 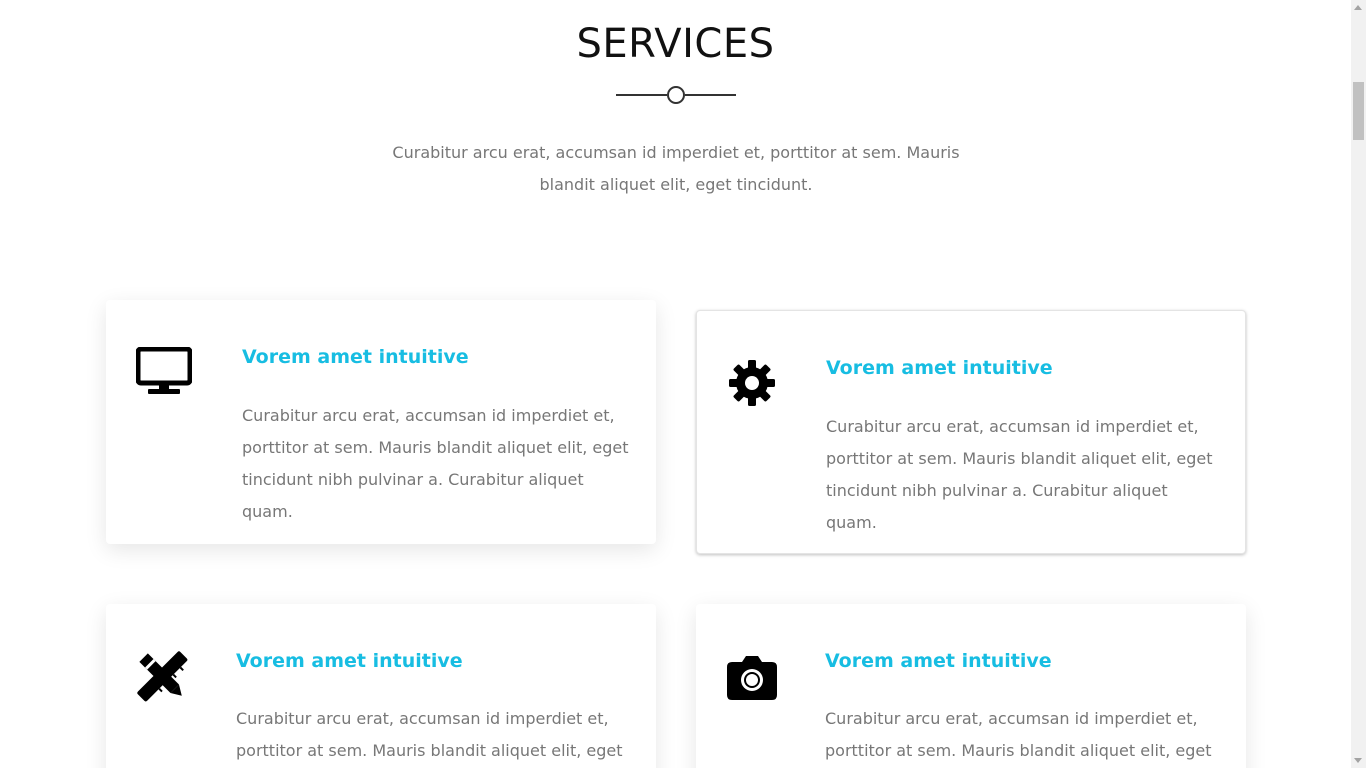 What do you see at coordinates (752, 678) in the screenshot?
I see `camera-icon` at bounding box center [752, 678].